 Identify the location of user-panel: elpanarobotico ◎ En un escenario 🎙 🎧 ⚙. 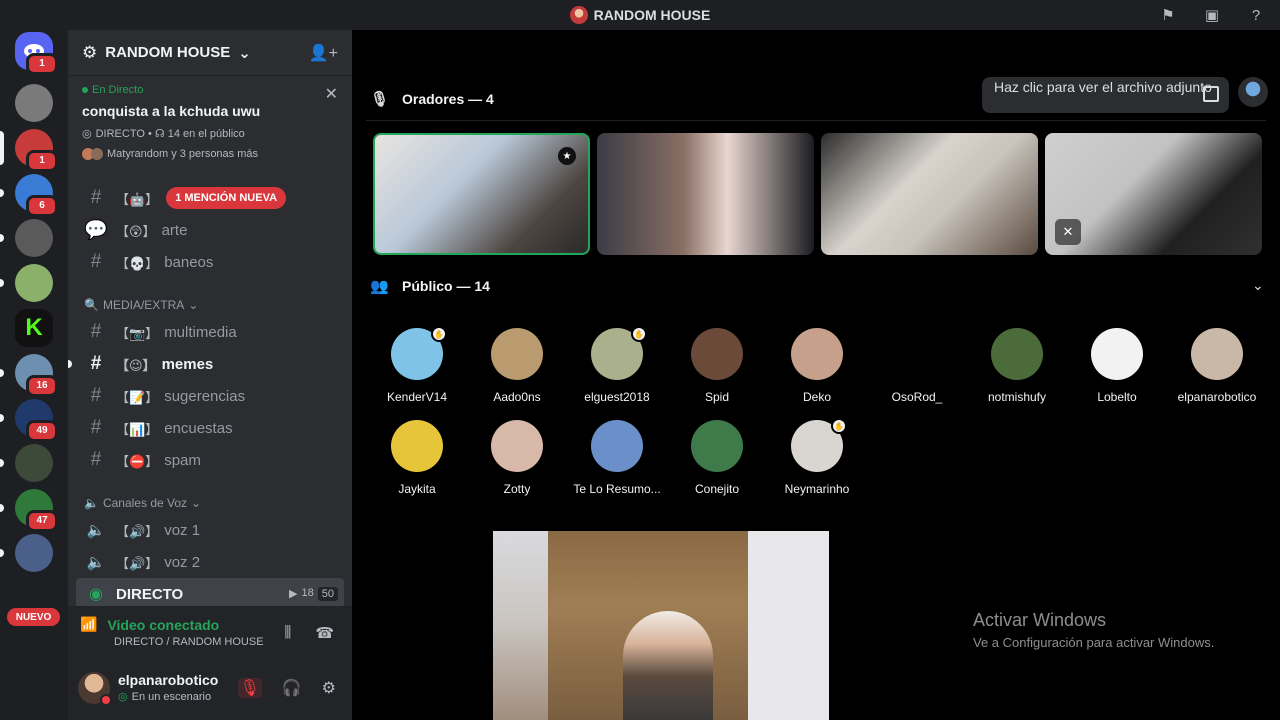
(210, 691).